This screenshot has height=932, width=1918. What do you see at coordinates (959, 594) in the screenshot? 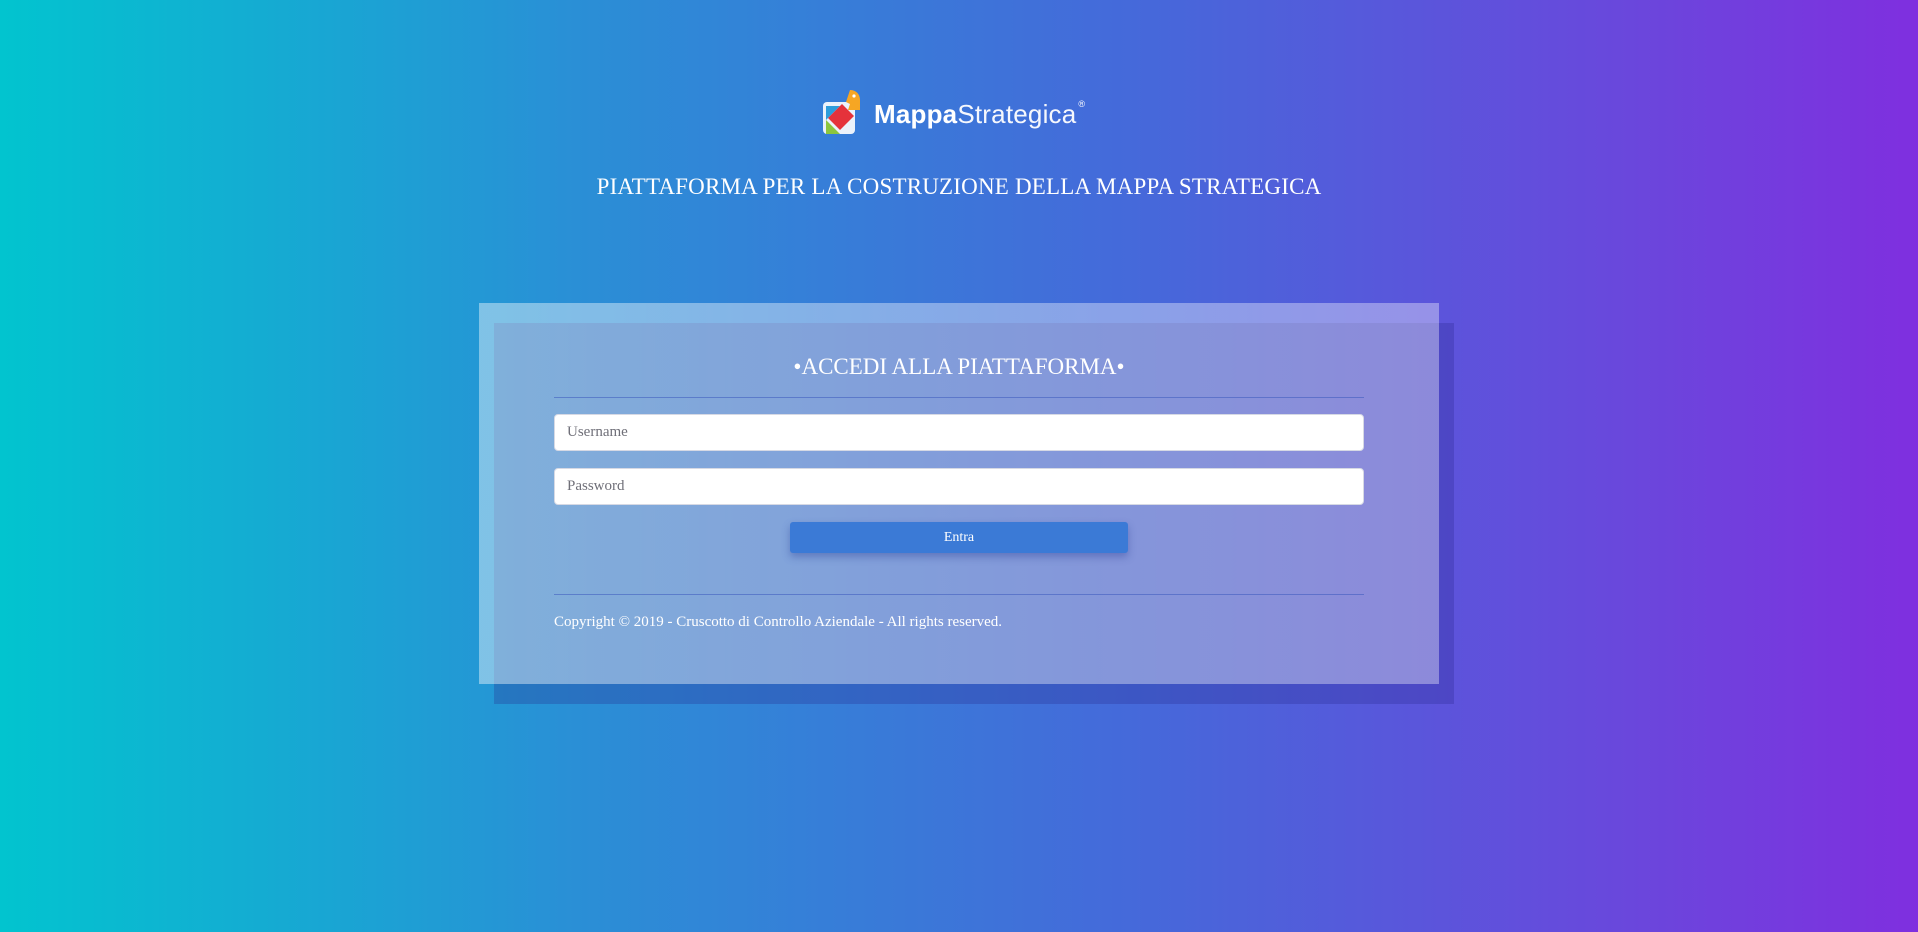
I see `divider-bottom` at bounding box center [959, 594].